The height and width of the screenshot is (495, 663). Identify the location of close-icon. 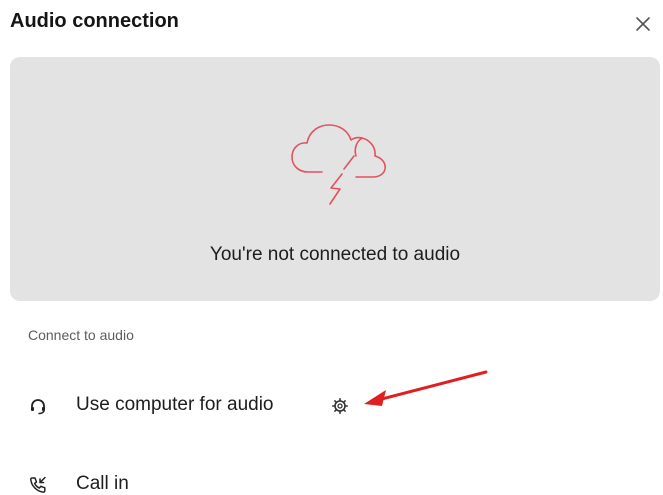
(643, 24).